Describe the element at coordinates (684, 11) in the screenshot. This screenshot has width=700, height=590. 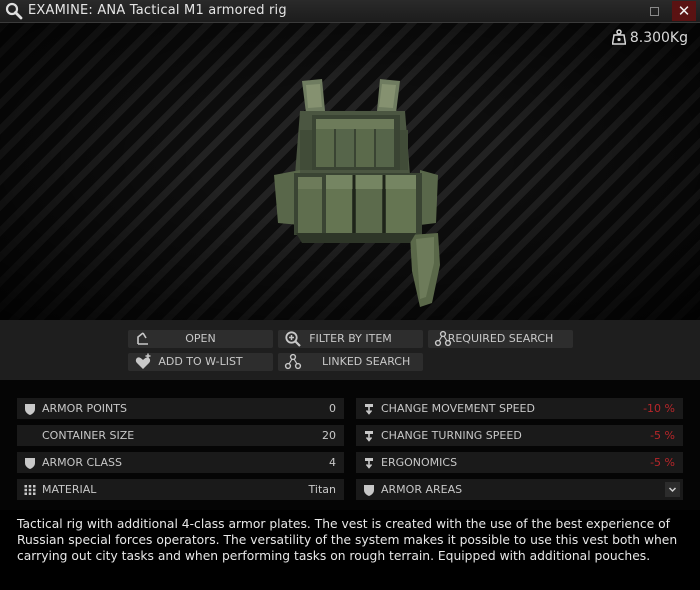
I see `close-button: ✕` at that location.